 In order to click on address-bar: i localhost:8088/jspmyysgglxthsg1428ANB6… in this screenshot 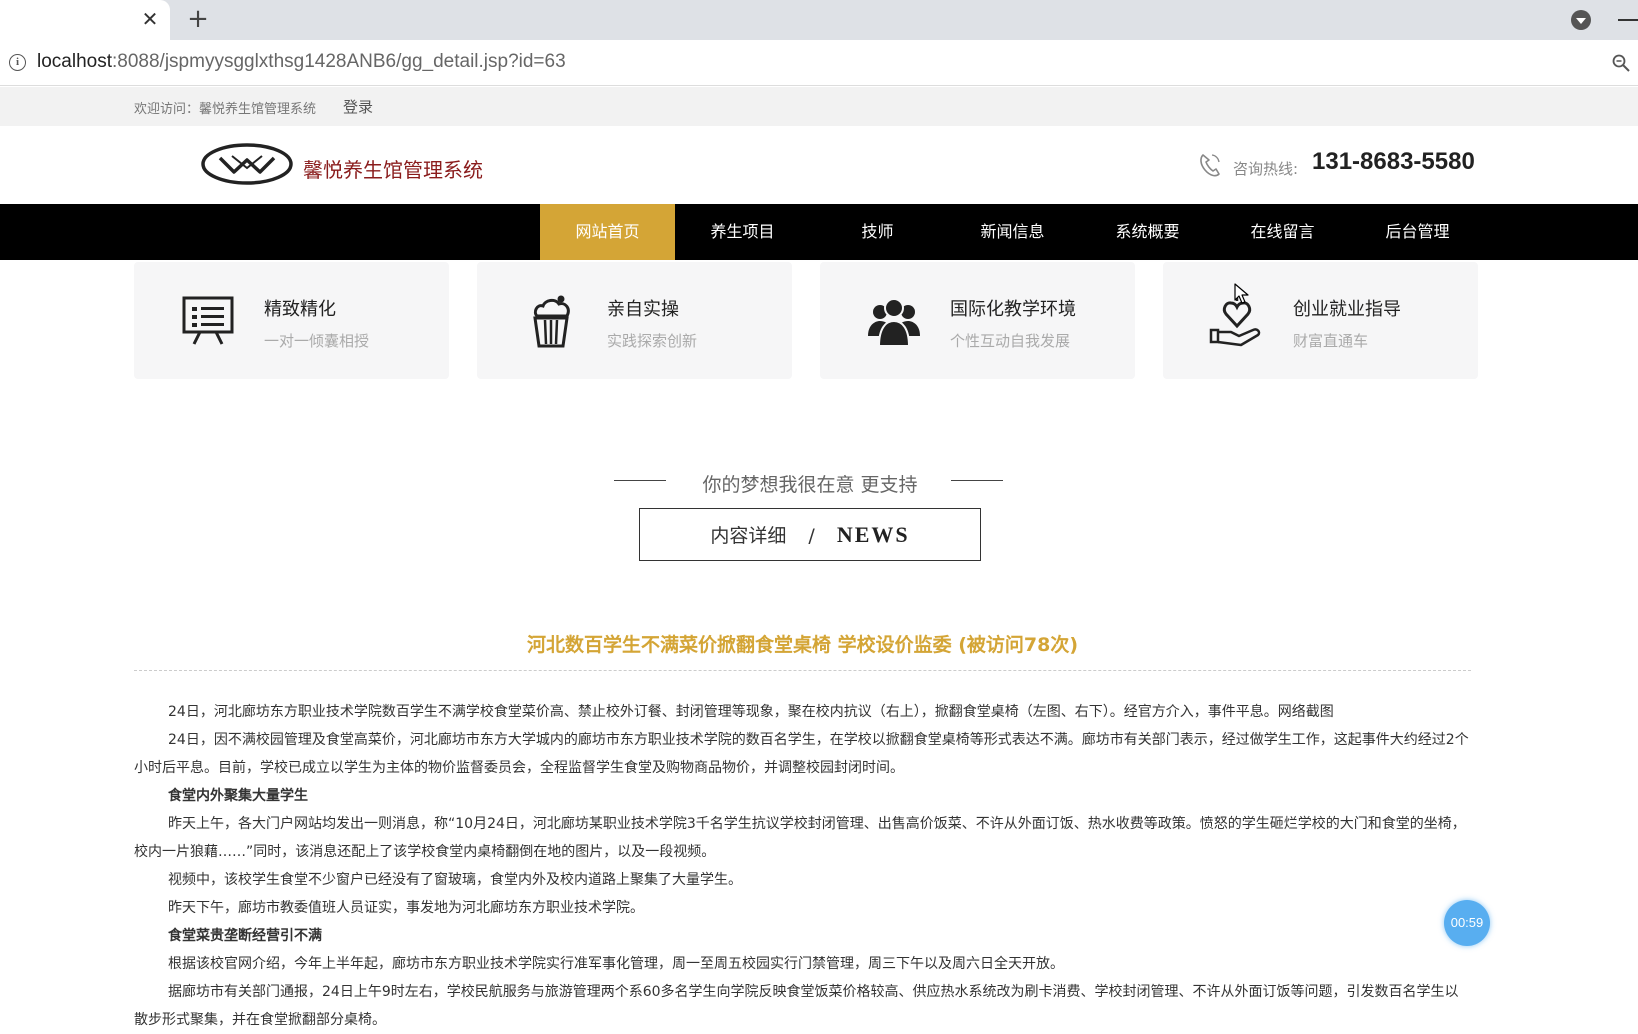, I will do `click(819, 63)`.